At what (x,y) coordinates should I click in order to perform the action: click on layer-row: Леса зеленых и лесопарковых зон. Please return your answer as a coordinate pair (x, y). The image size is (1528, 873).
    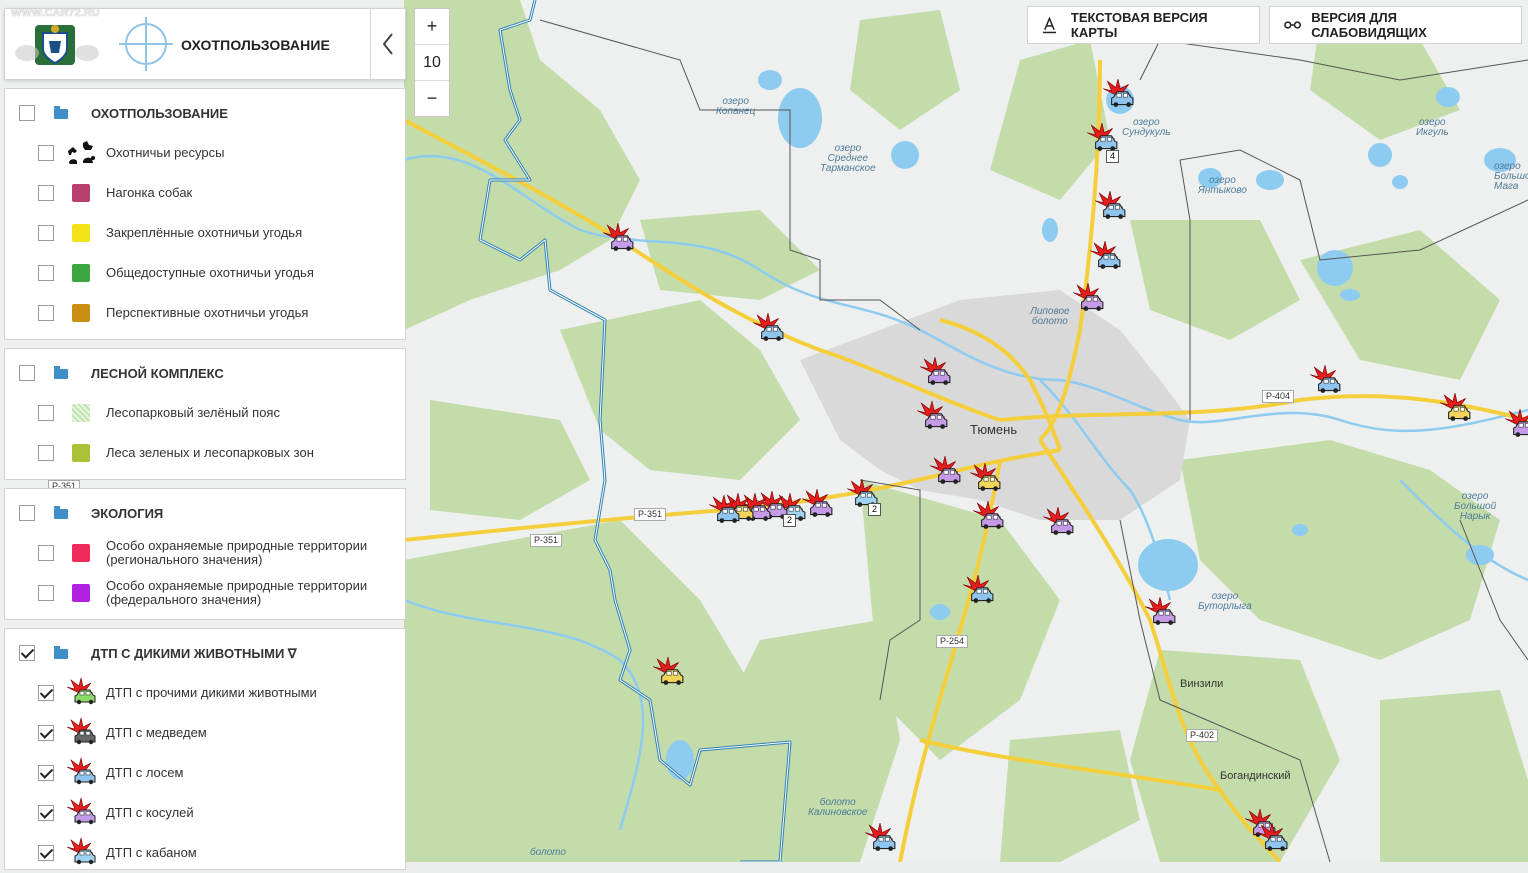
    Looking at the image, I should click on (205, 453).